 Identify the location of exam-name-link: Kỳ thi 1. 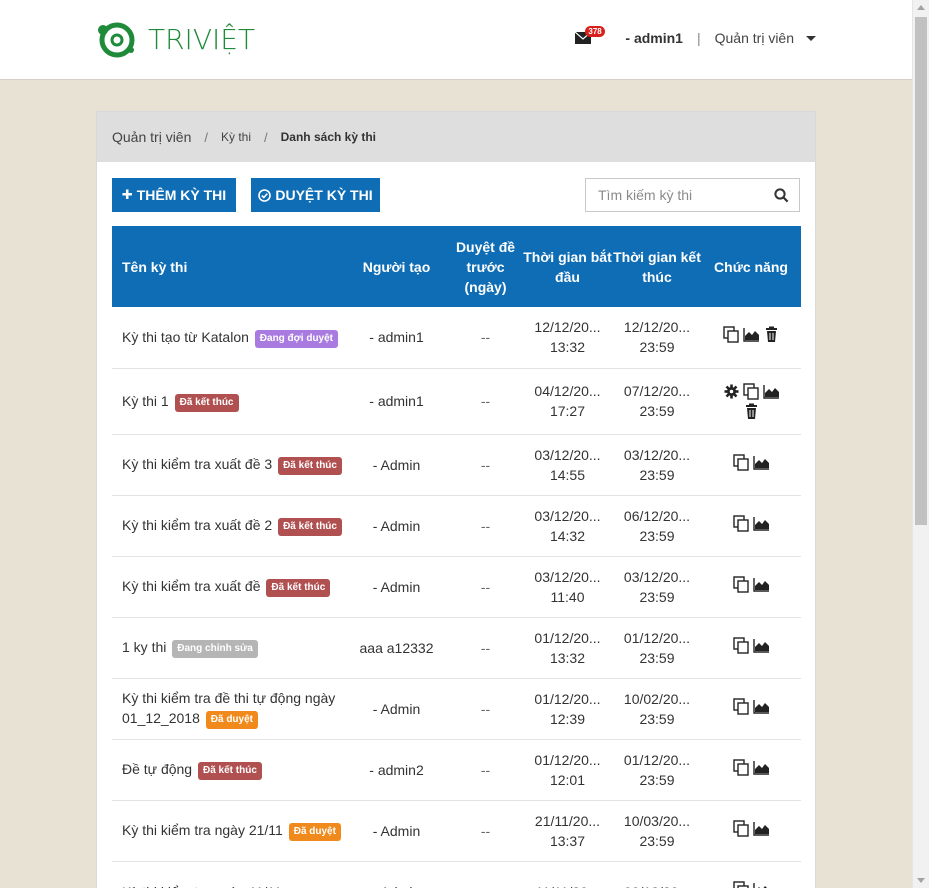
(145, 401).